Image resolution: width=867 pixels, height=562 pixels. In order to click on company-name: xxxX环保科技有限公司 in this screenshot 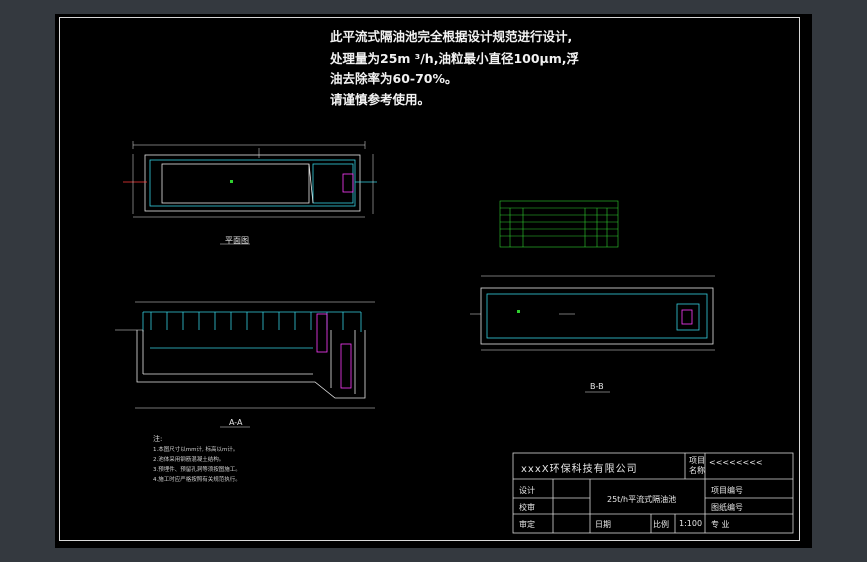, I will do `click(579, 469)`.